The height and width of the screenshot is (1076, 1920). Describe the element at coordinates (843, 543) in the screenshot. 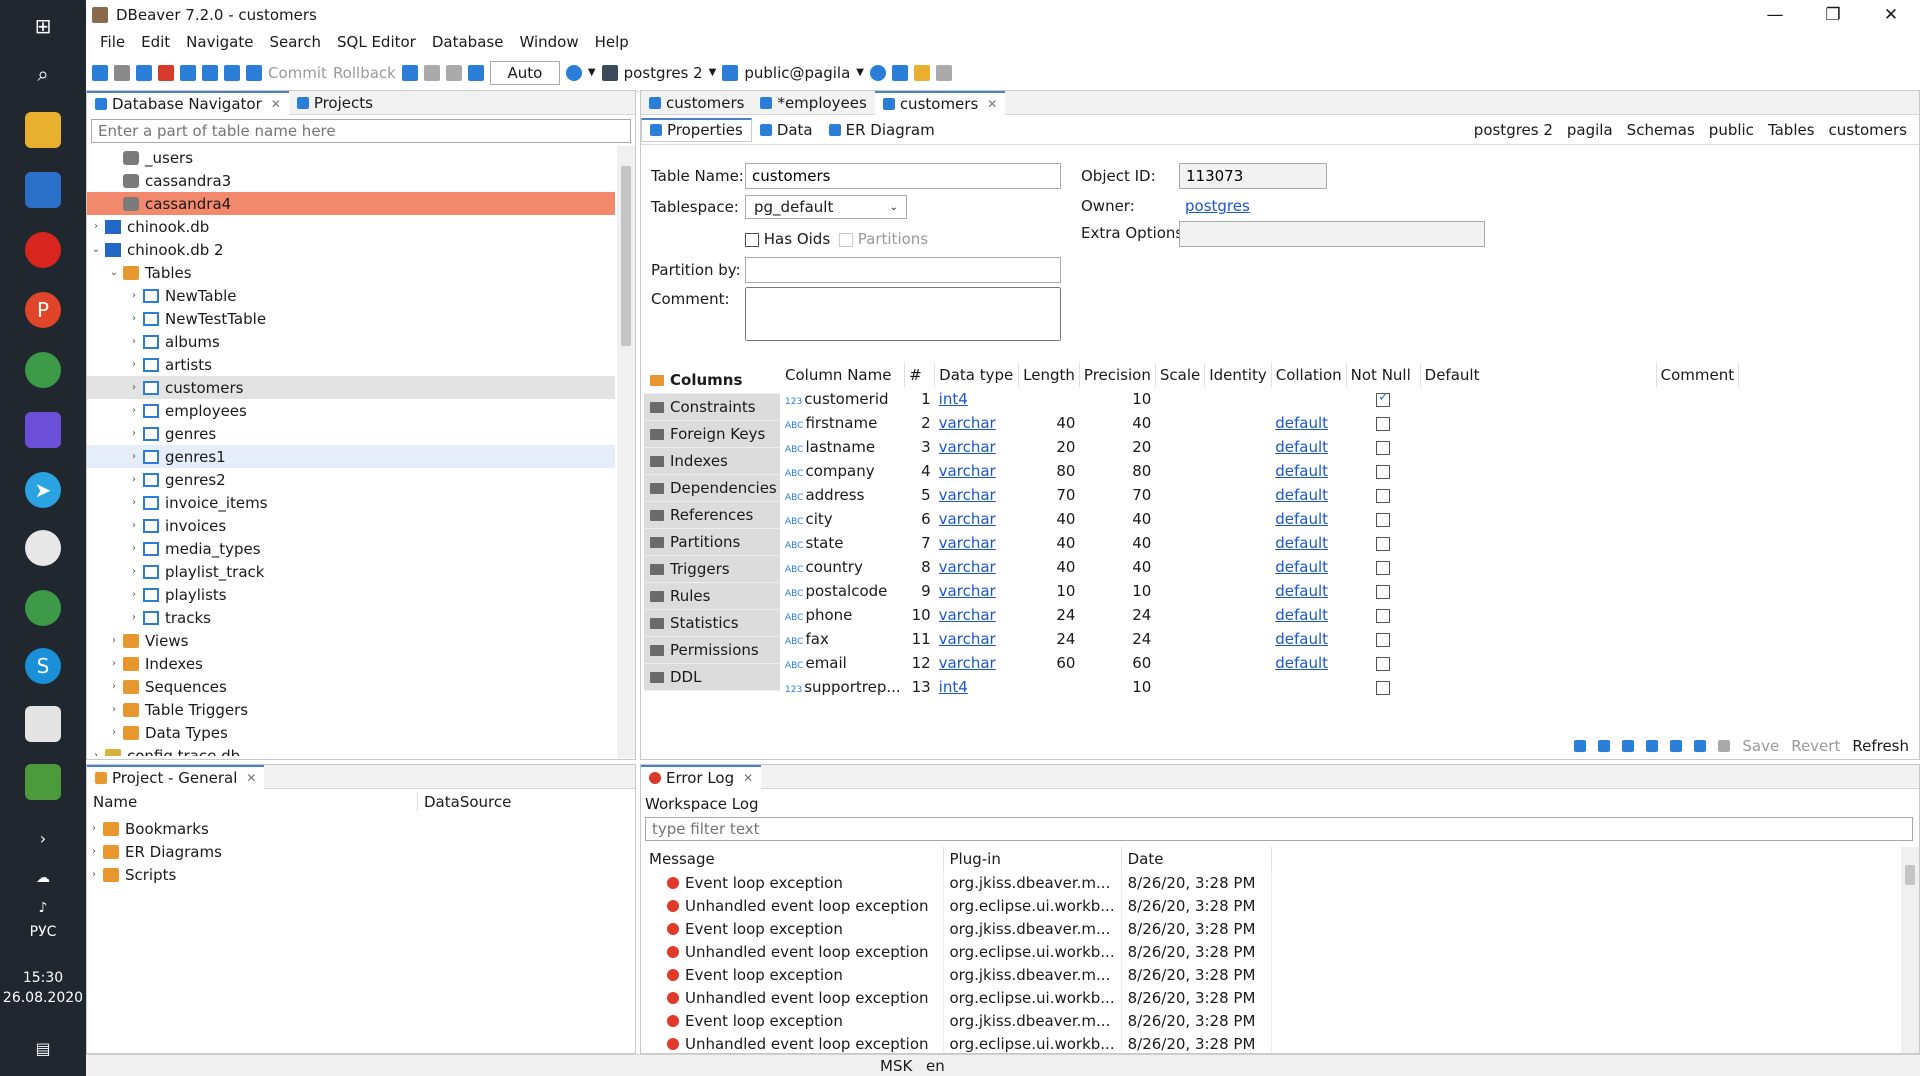

I see `cell-column-name: ABC state` at that location.